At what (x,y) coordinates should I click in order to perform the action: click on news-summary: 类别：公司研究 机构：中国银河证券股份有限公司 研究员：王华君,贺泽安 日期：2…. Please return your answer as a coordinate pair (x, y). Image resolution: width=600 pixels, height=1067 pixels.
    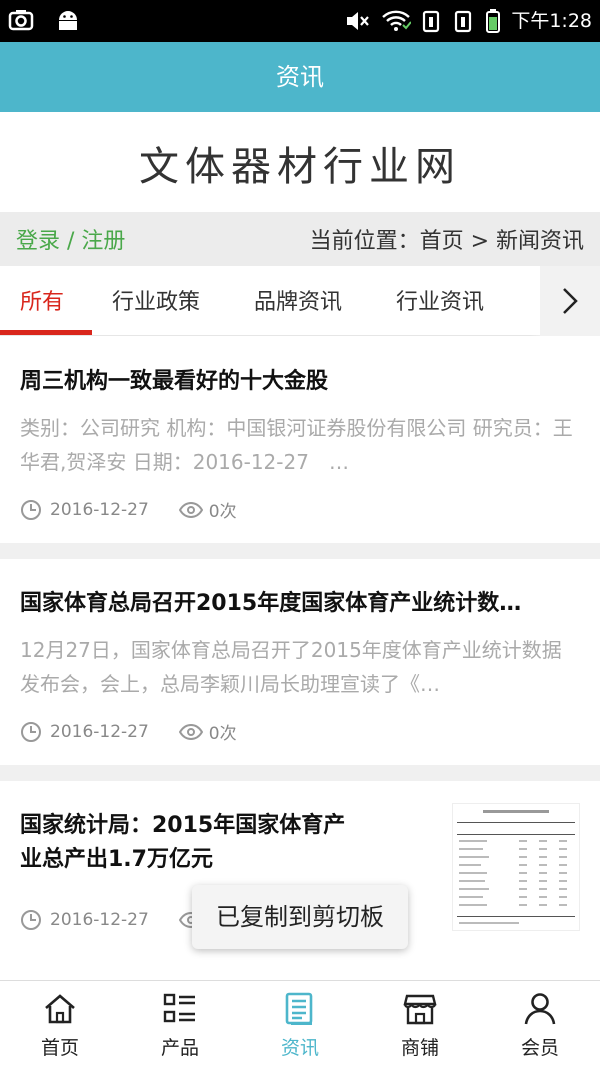
    Looking at the image, I should click on (296, 445).